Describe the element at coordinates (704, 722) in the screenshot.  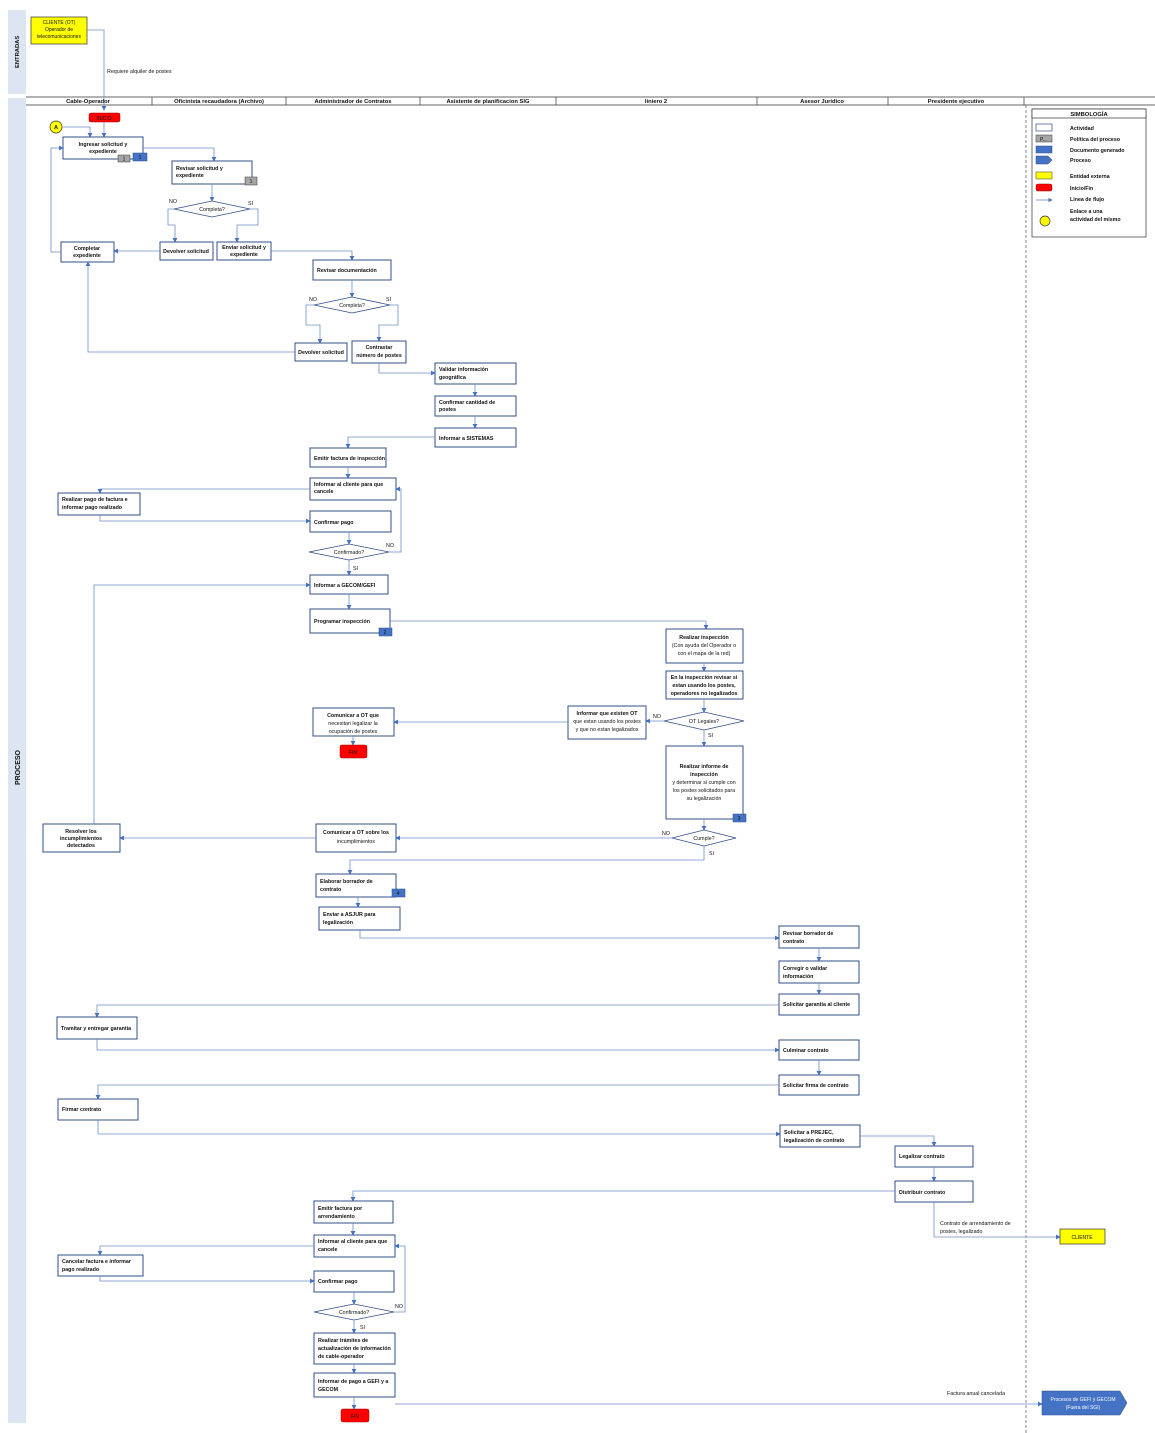
I see `decision-ot-legales-label: OT Legales?` at that location.